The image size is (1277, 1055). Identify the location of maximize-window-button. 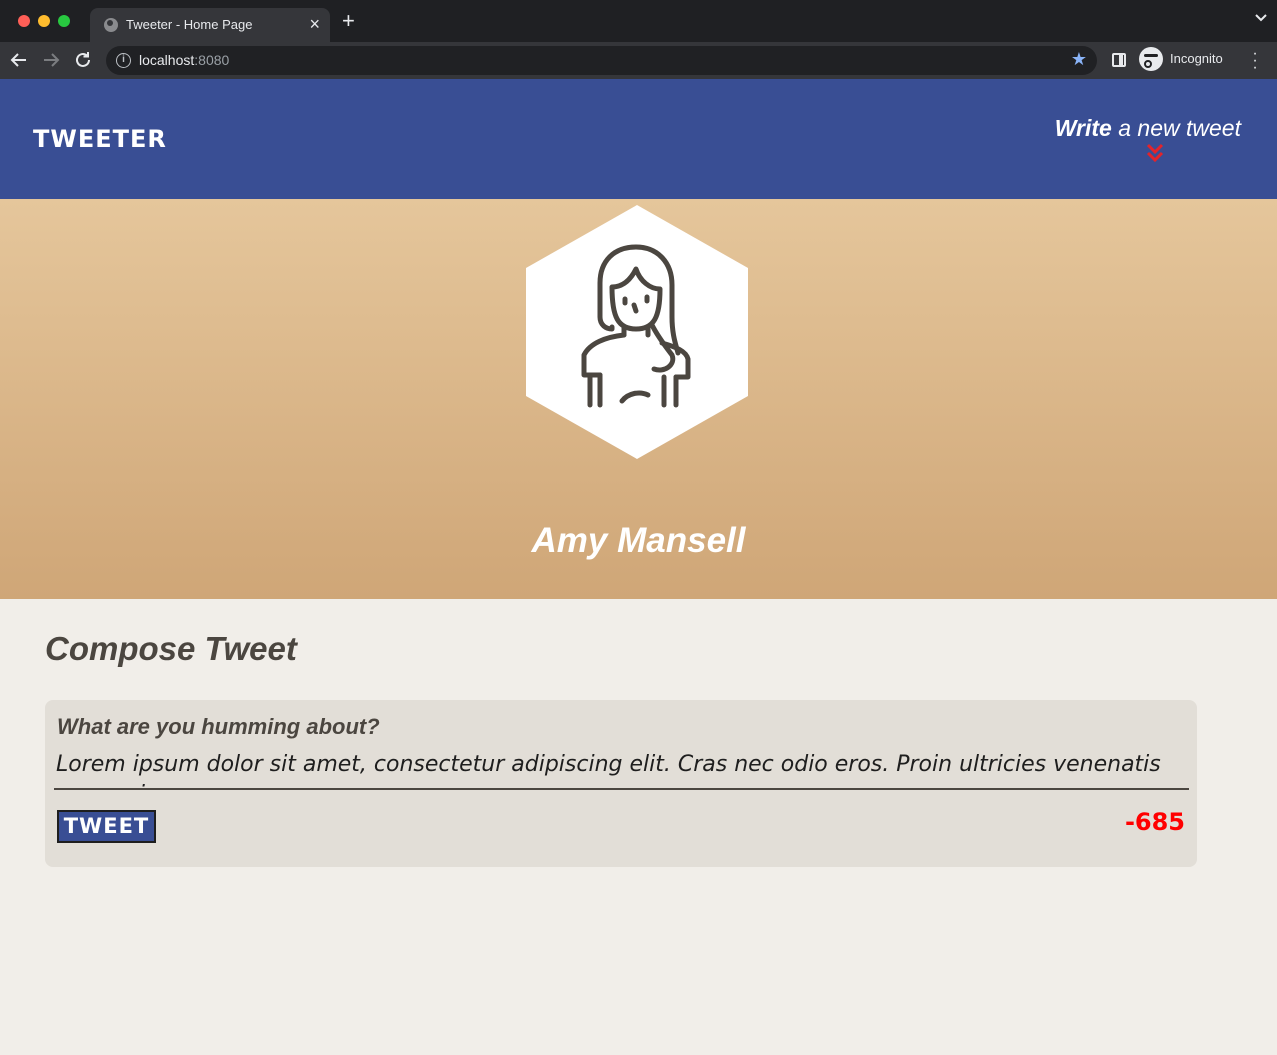
(64, 21).